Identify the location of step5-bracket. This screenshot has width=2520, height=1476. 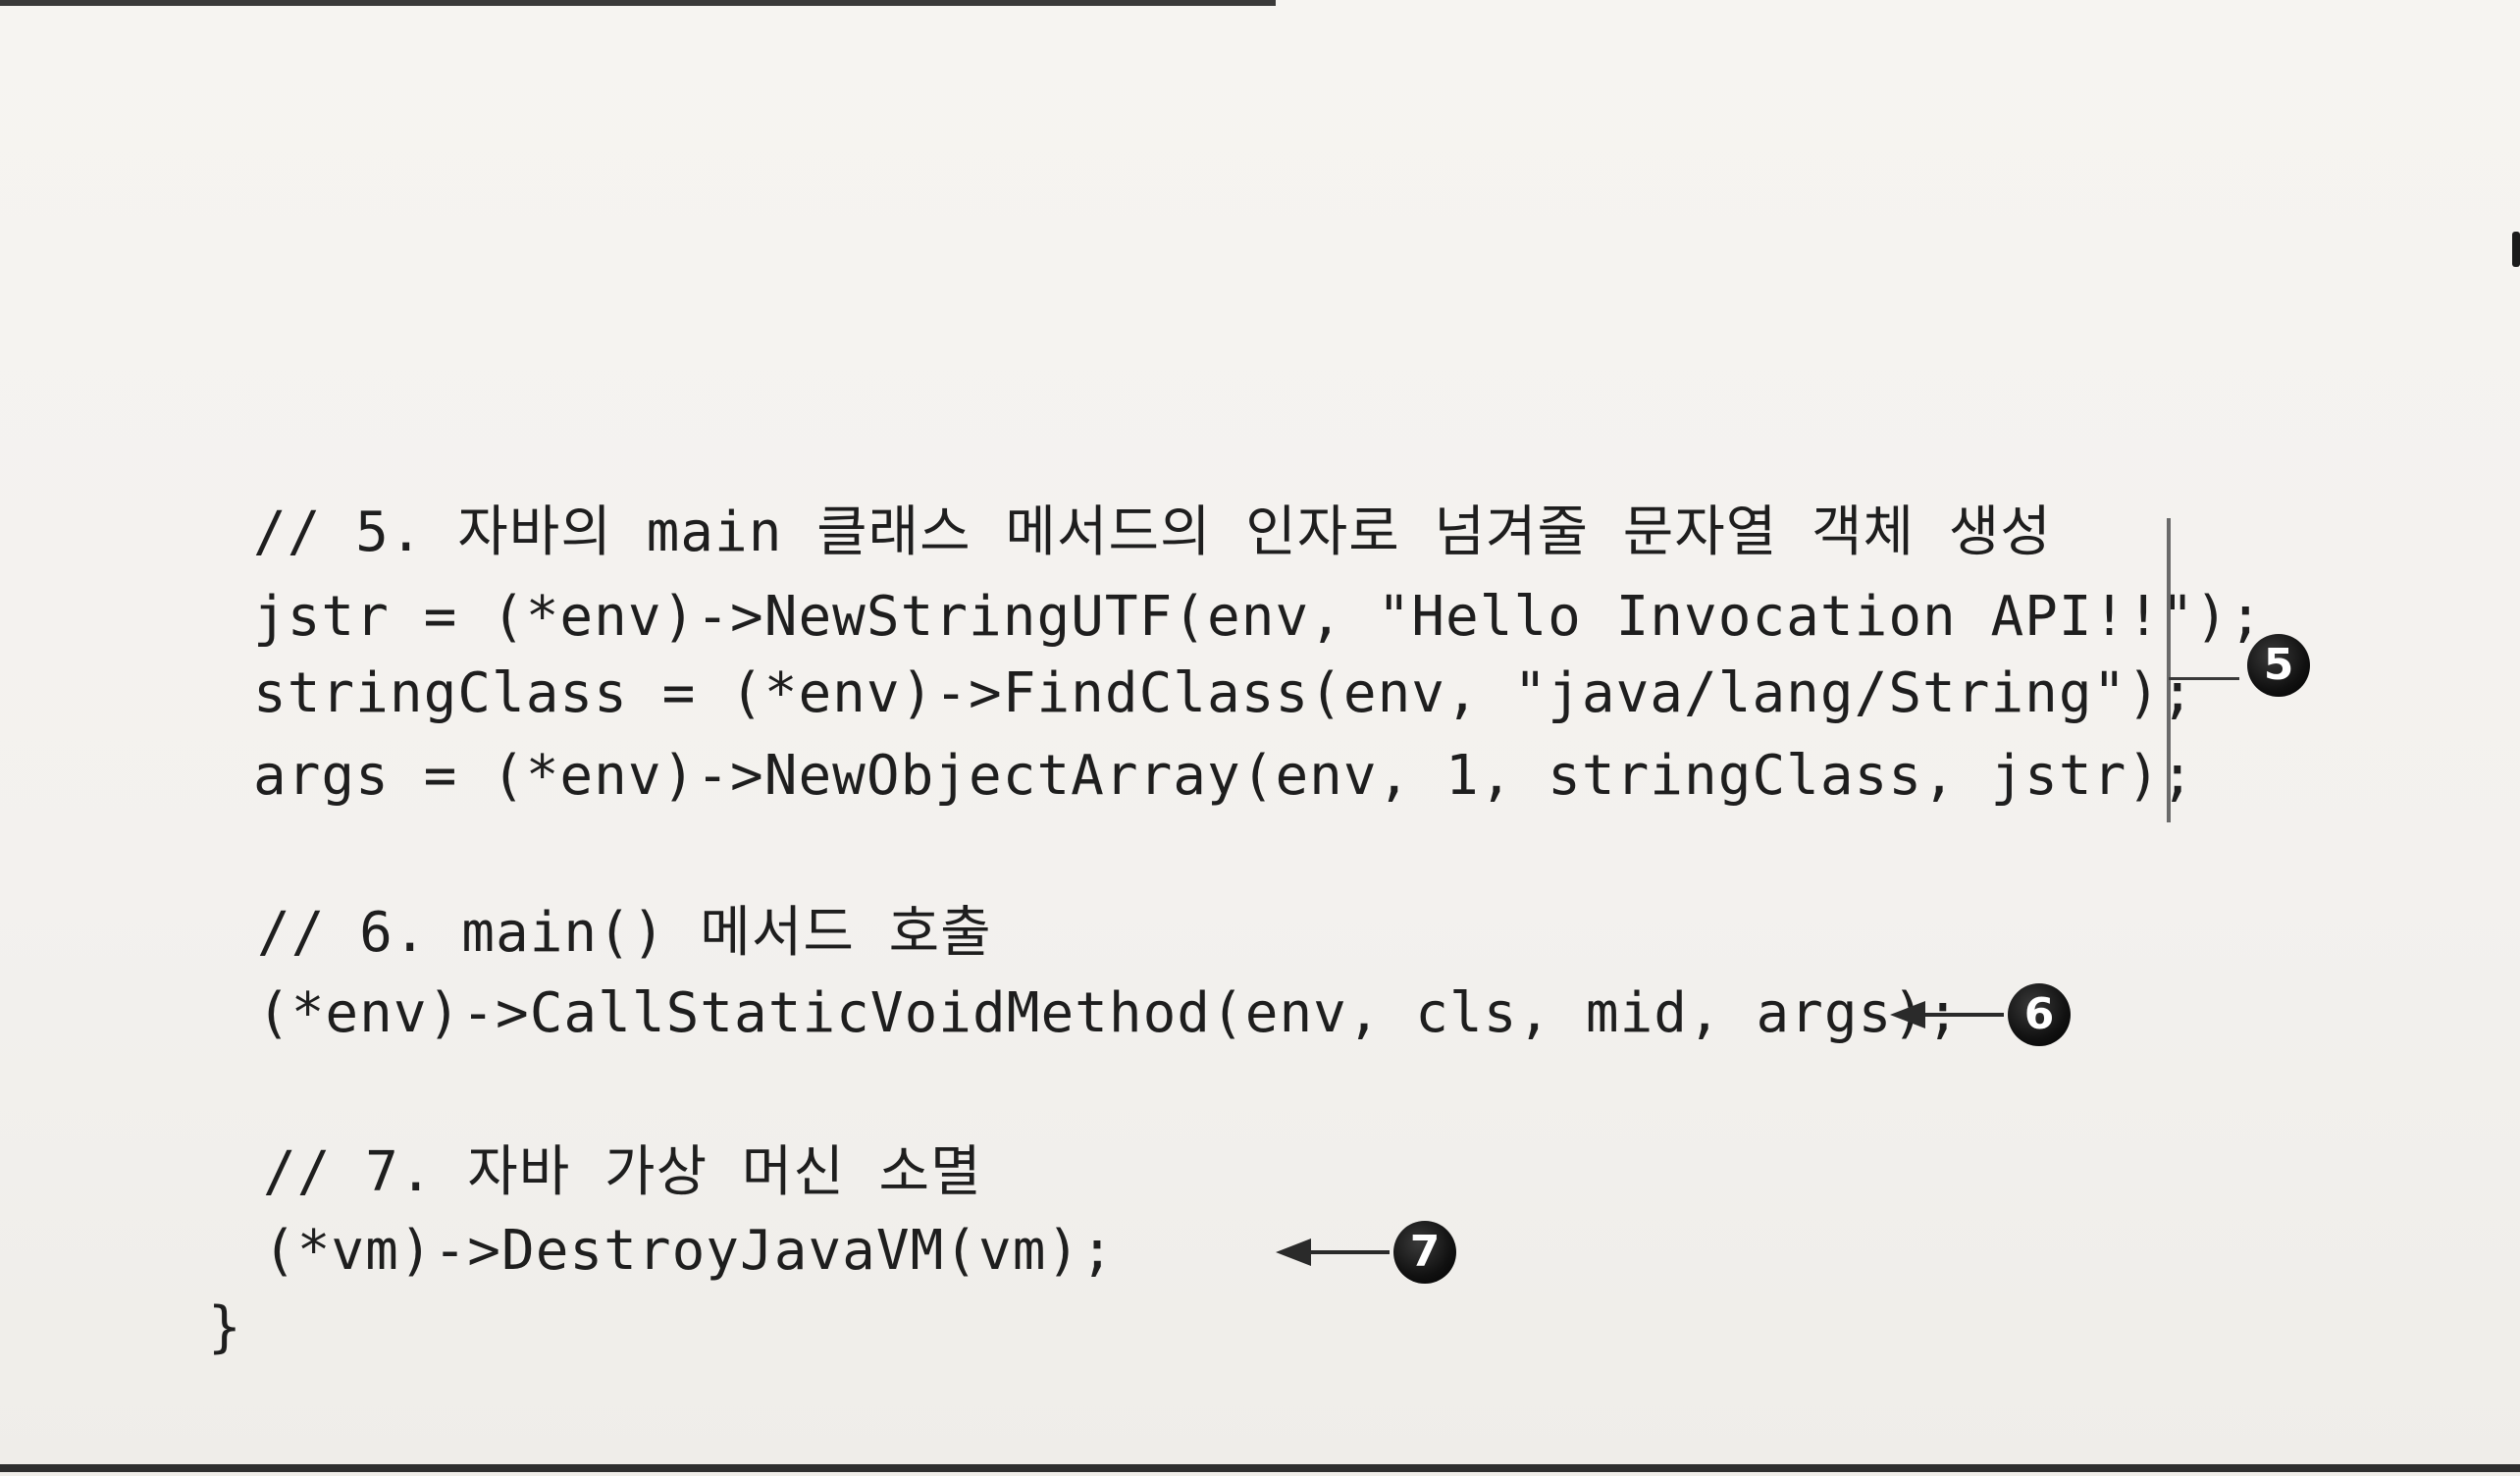
(2169, 670).